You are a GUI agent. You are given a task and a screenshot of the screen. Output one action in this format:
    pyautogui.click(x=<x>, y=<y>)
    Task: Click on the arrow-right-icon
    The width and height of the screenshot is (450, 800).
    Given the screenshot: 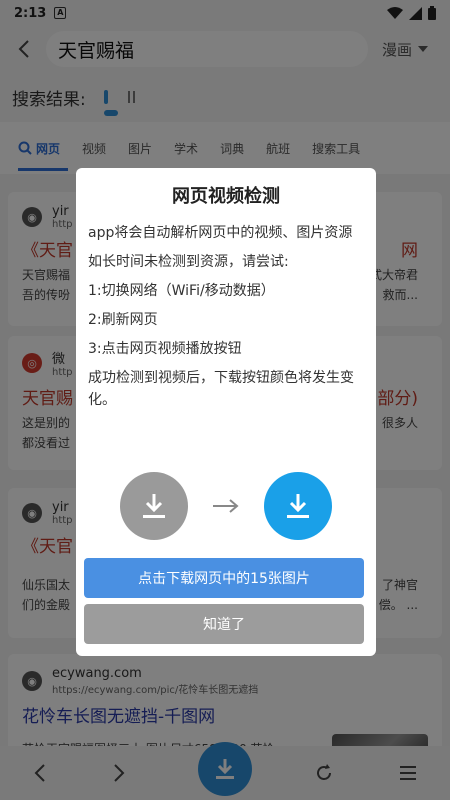 What is the action you would take?
    pyautogui.click(x=226, y=506)
    